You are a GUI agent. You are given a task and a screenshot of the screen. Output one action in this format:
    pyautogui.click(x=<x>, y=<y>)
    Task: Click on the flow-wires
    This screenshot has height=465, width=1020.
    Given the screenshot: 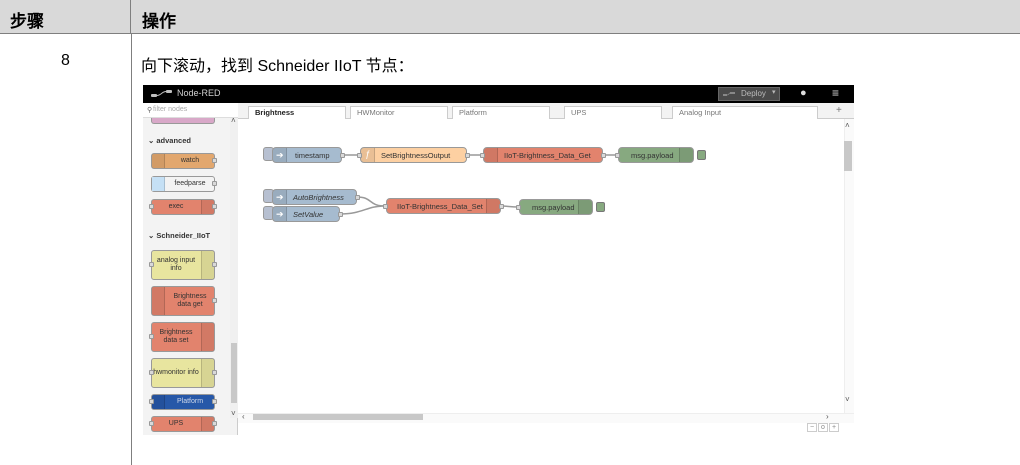 What is the action you would take?
    pyautogui.click(x=478, y=184)
    